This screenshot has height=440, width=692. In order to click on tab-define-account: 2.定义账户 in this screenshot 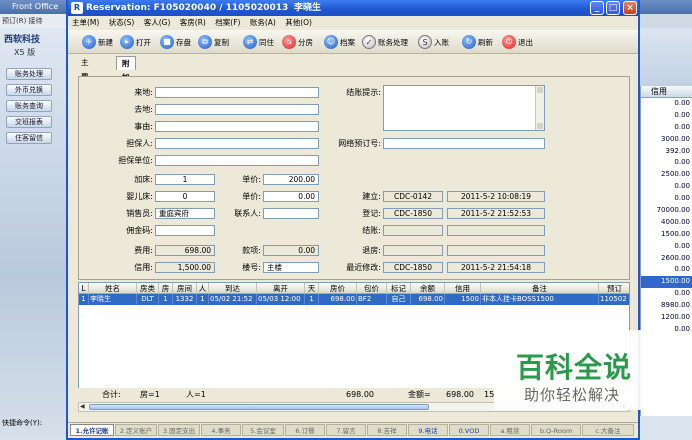, I will do `click(136, 430)`.